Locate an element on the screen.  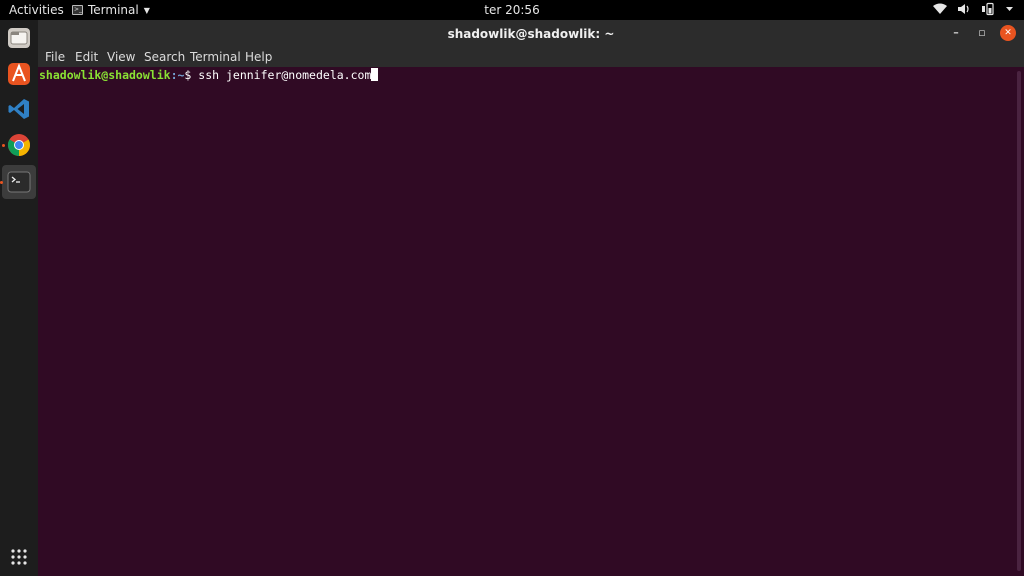
scrollbar is located at coordinates (1019, 321).